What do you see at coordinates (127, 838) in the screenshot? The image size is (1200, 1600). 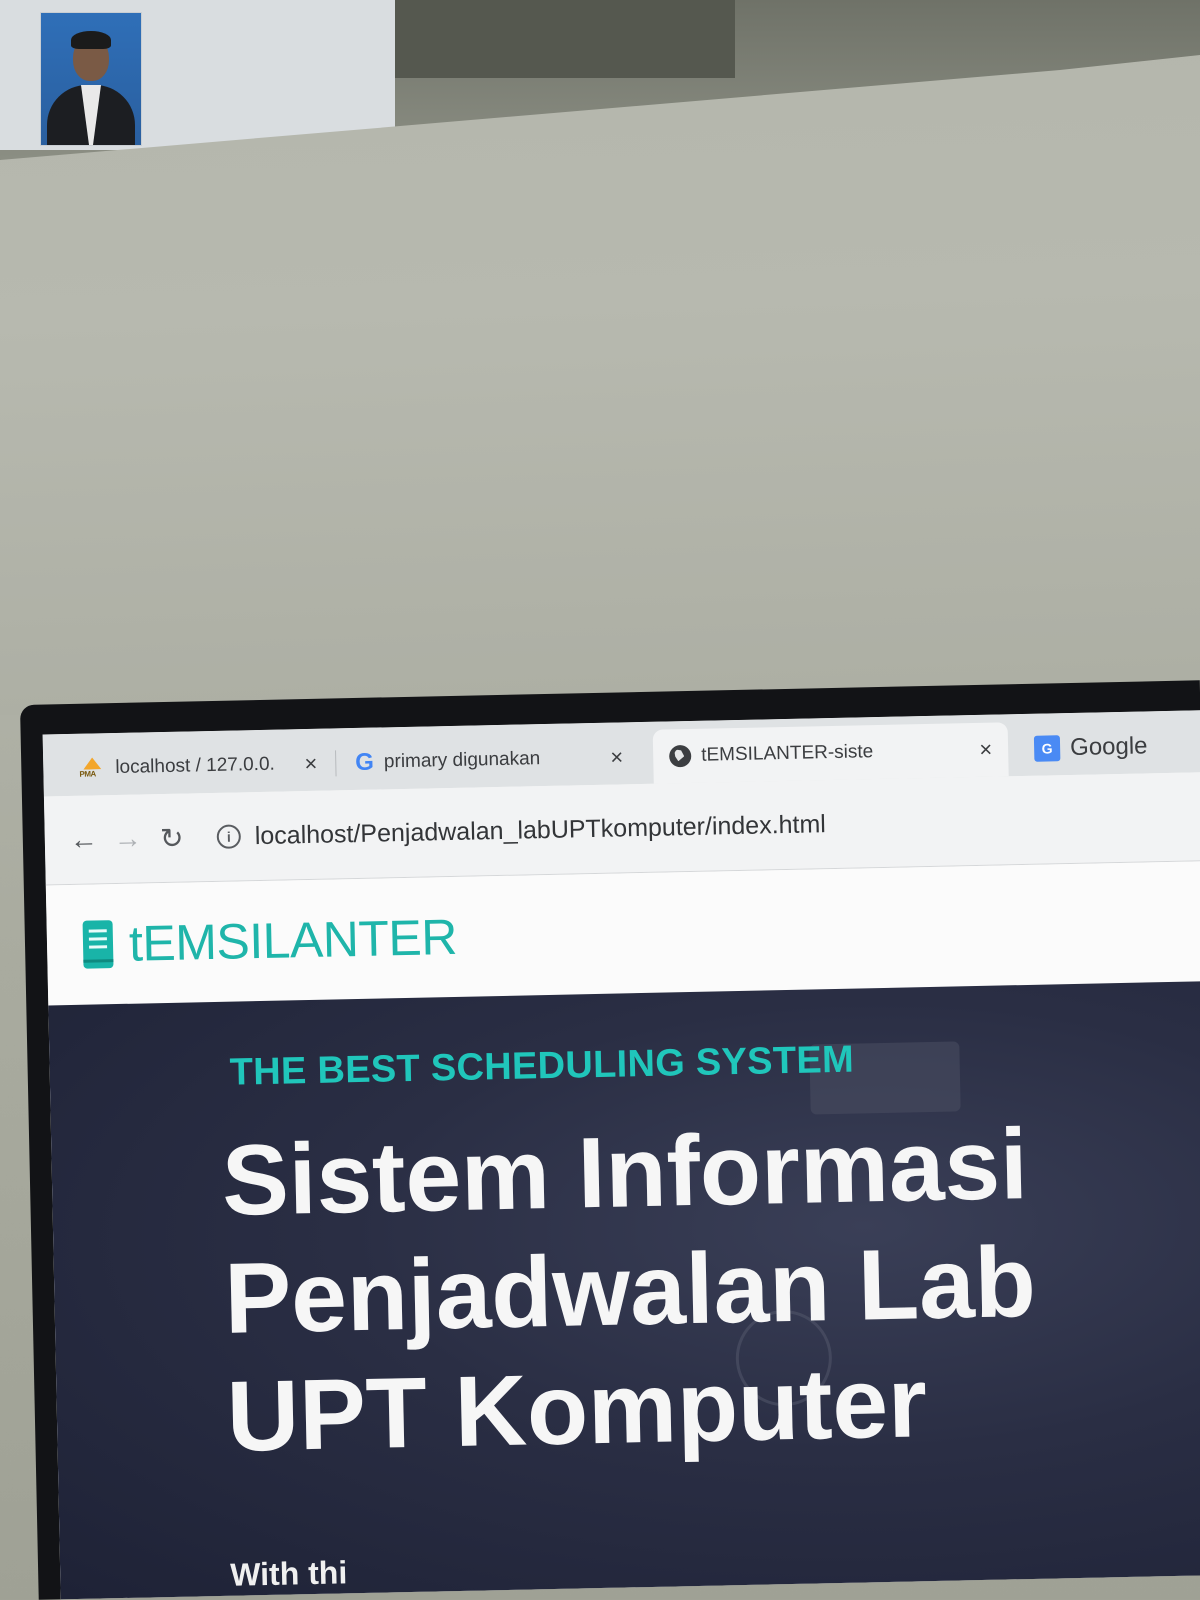 I see `forward-arrow-icon: →` at bounding box center [127, 838].